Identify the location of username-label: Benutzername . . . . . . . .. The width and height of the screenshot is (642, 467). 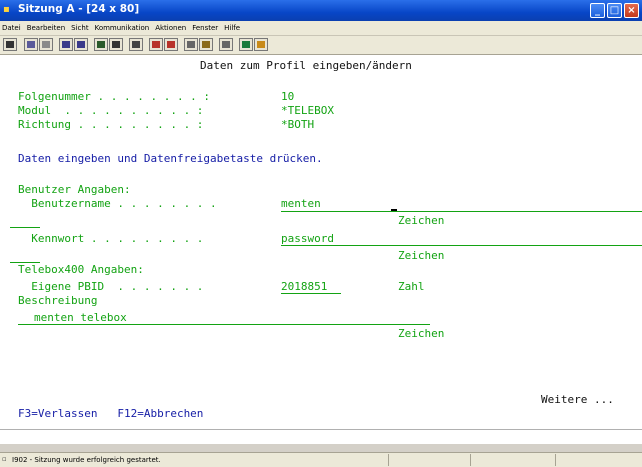
(117, 203).